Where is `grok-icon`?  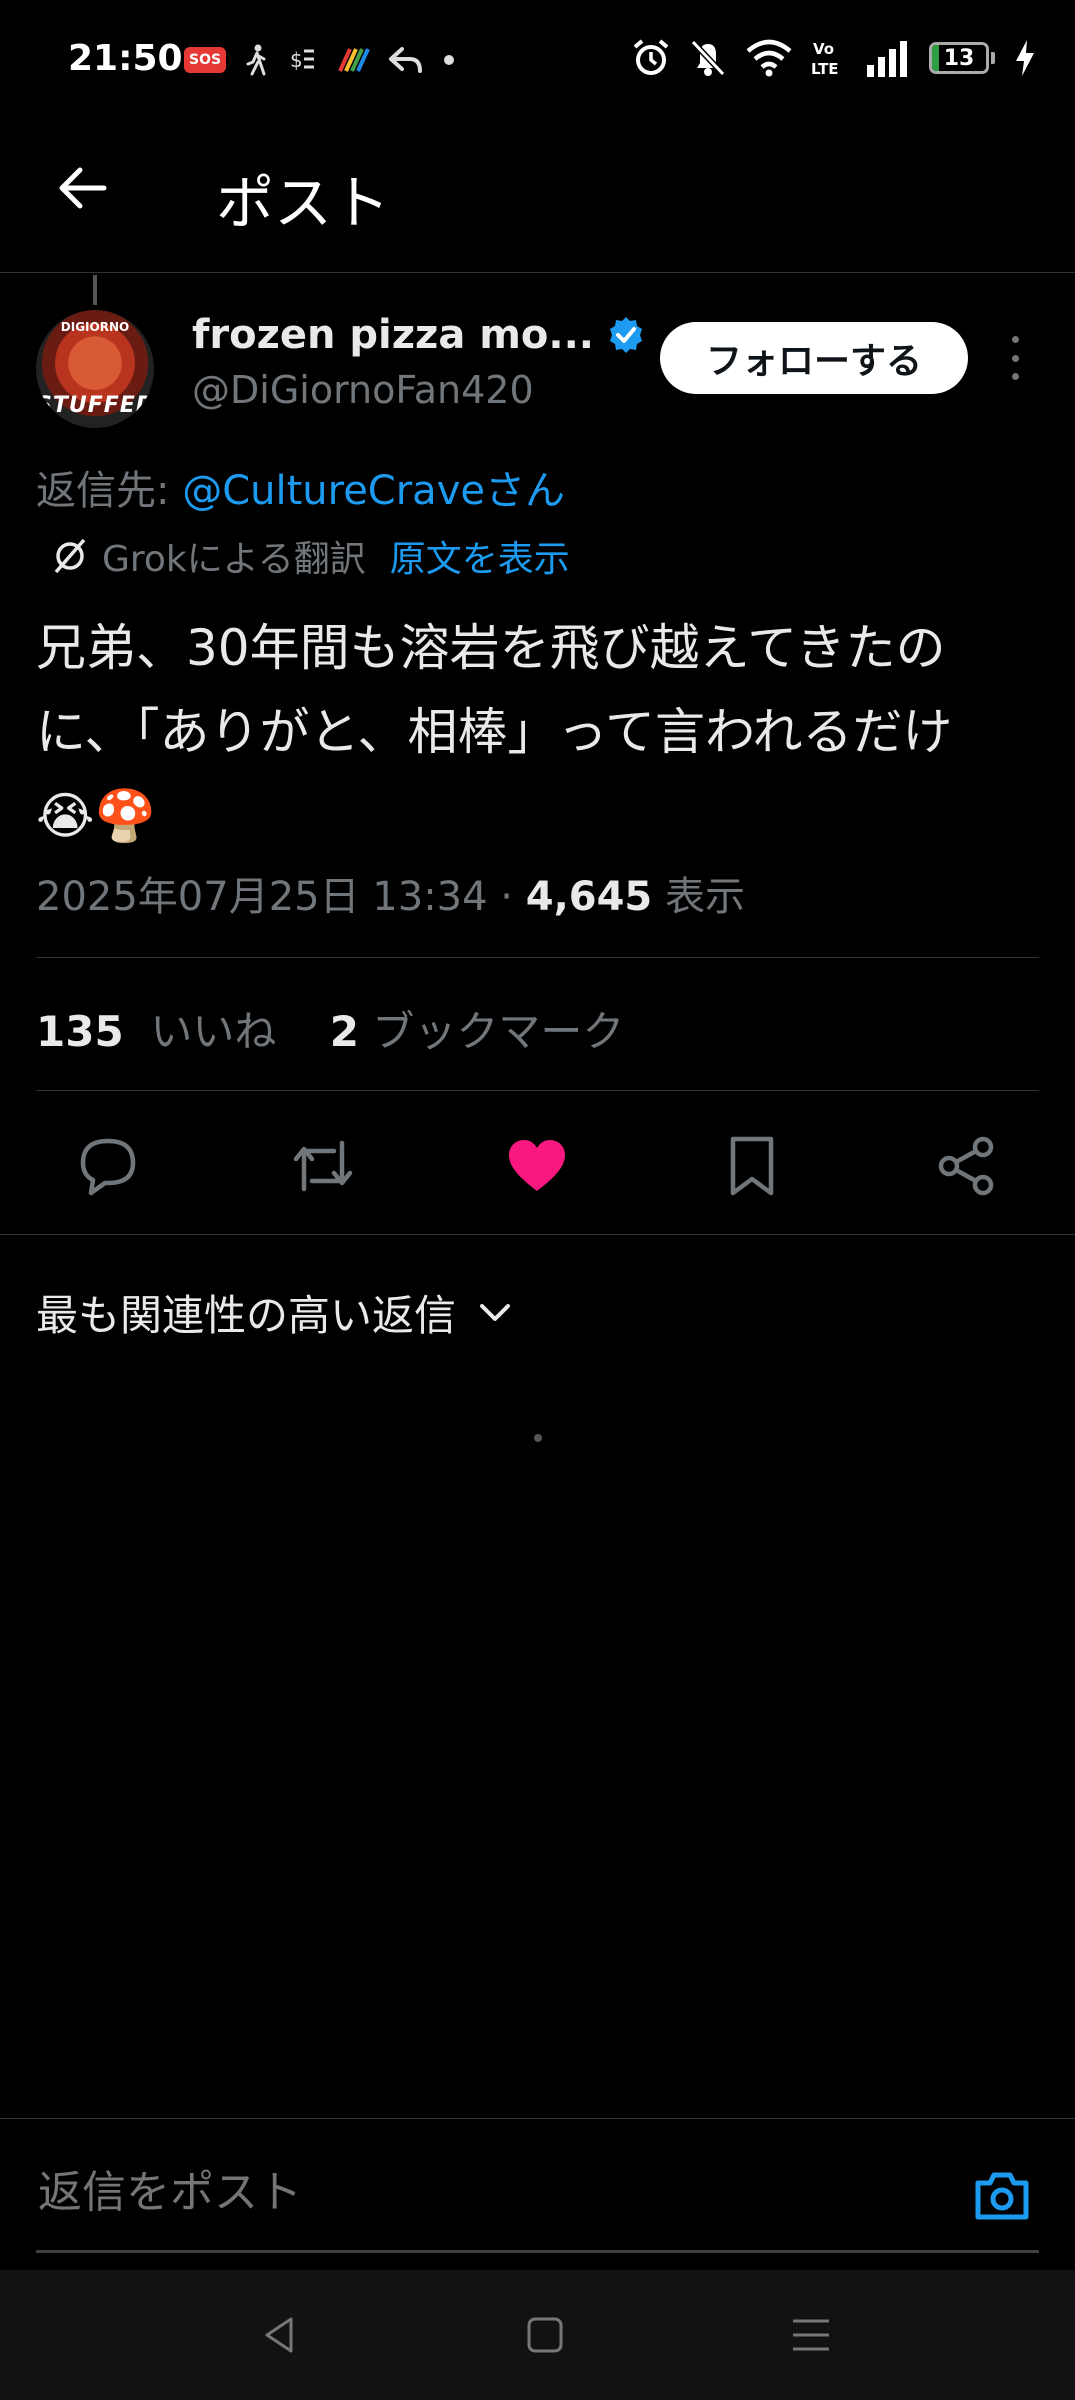 grok-icon is located at coordinates (70, 556).